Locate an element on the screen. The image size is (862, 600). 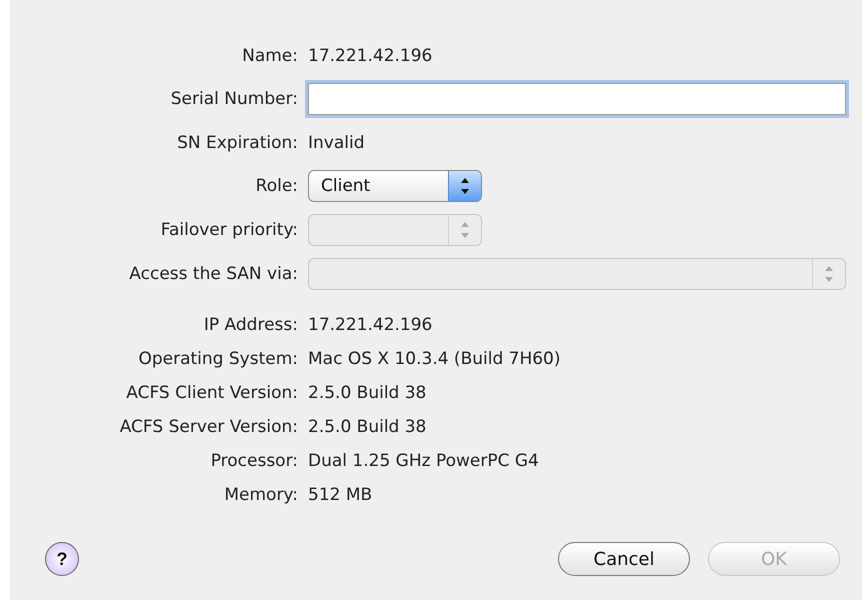
info-label: IP Address: is located at coordinates (251, 325).